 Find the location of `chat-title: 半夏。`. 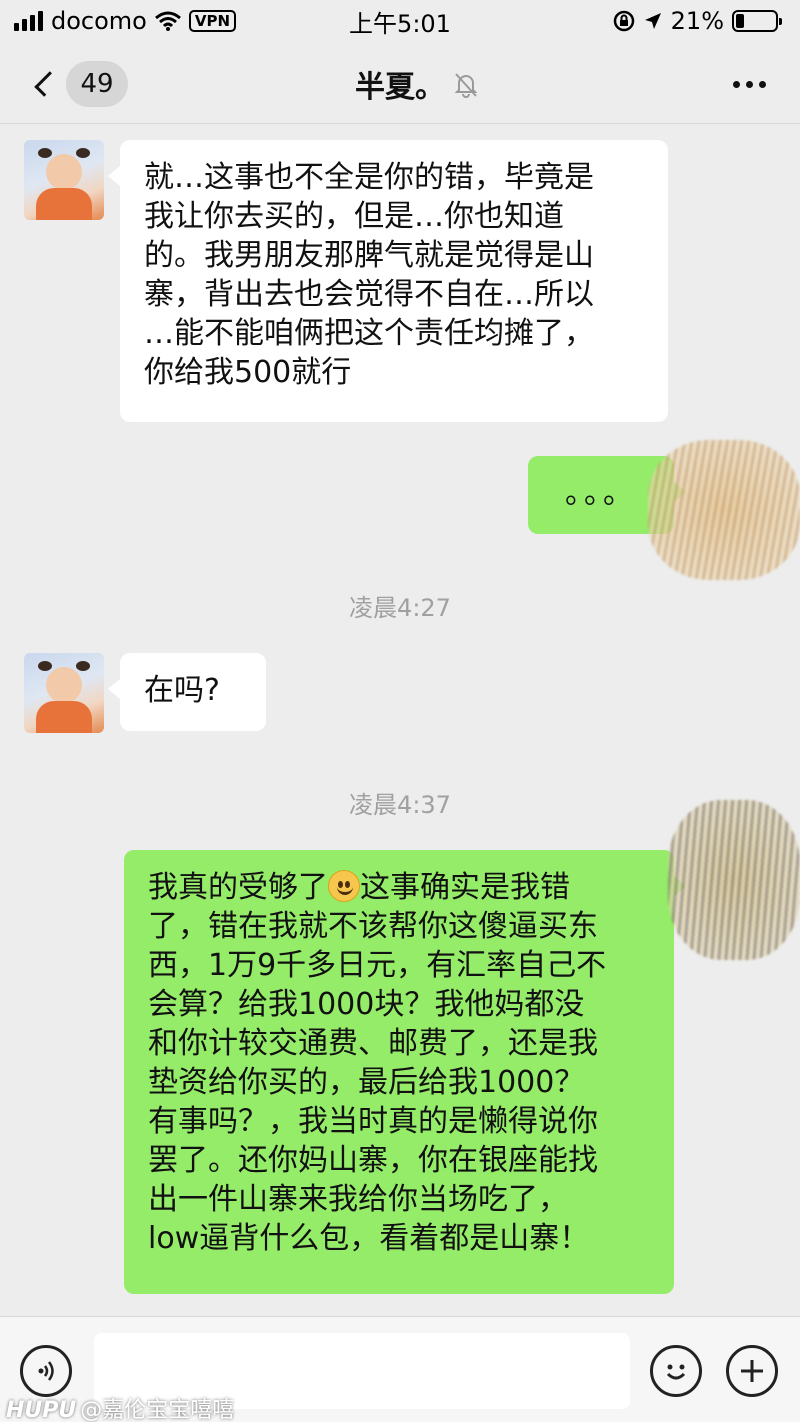

chat-title: 半夏。 is located at coordinates (400, 87).